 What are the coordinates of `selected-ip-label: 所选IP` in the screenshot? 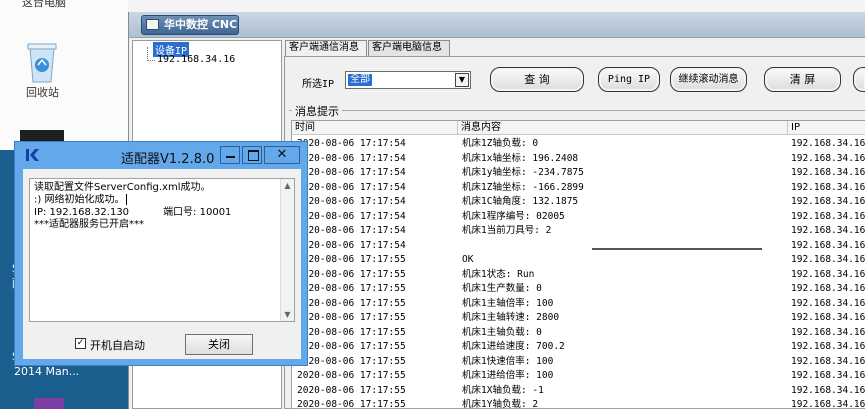 It's located at (318, 84).